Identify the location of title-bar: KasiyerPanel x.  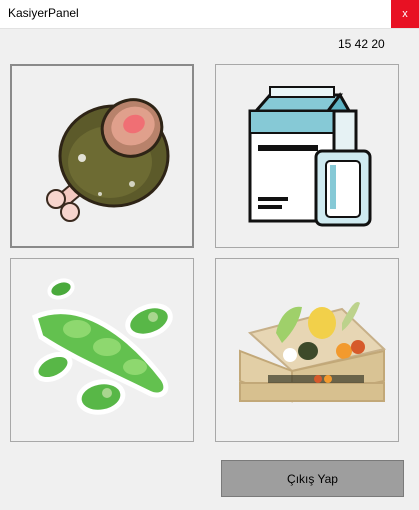
(209, 14).